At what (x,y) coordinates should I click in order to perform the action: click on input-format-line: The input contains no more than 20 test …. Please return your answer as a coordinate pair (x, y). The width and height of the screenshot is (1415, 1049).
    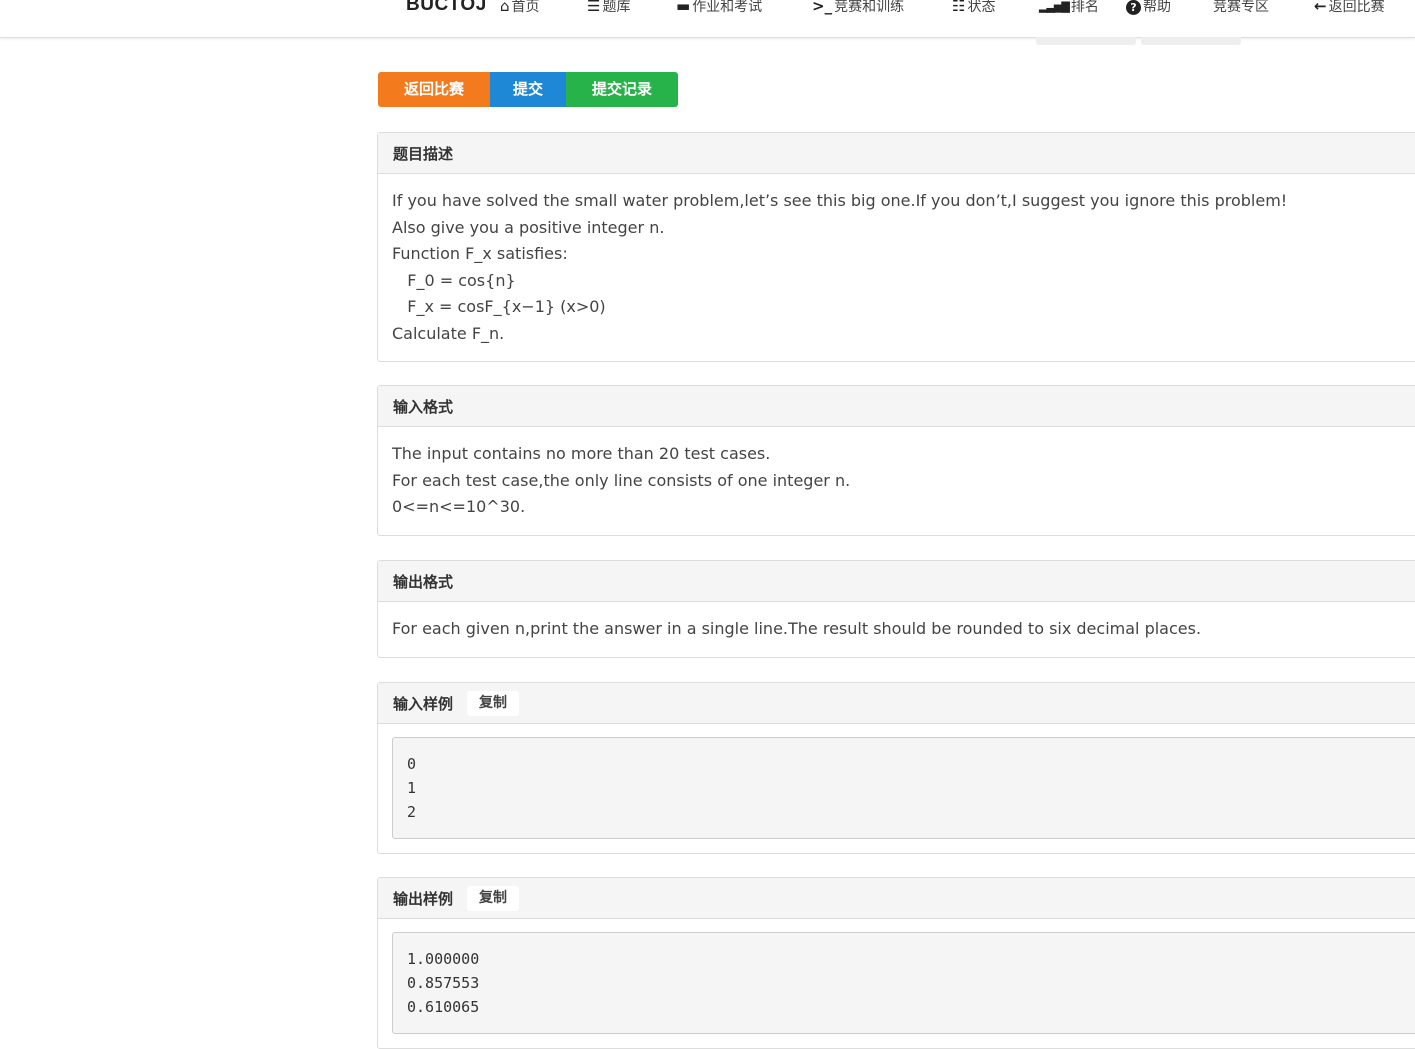
    Looking at the image, I should click on (581, 453).